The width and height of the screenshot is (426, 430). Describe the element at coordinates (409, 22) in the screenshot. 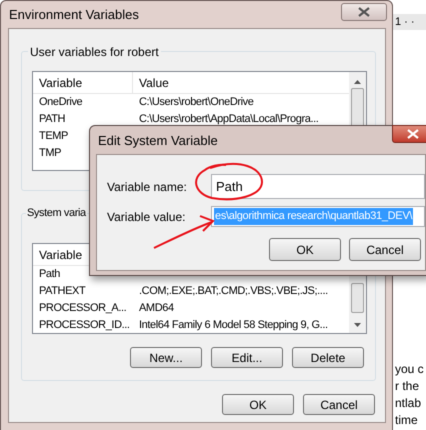

I see `ruler: 1 · ·` at that location.